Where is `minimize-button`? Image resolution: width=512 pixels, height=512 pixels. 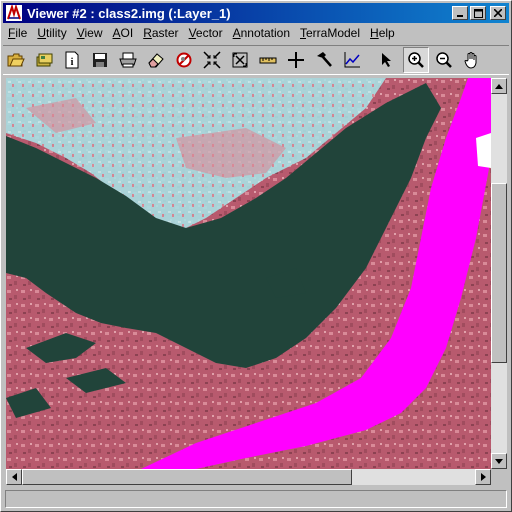
minimize-button is located at coordinates (460, 13).